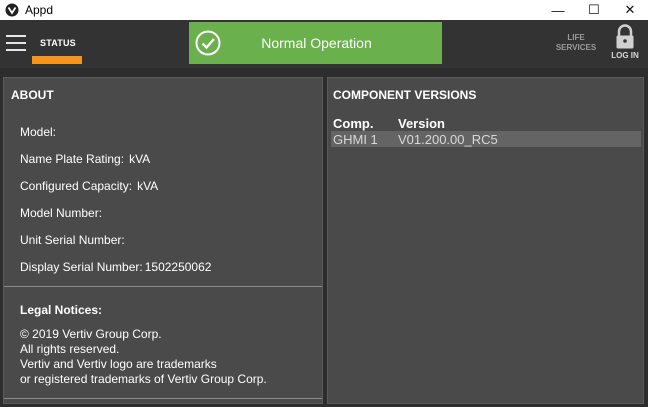  I want to click on check-circle-icon, so click(208, 43).